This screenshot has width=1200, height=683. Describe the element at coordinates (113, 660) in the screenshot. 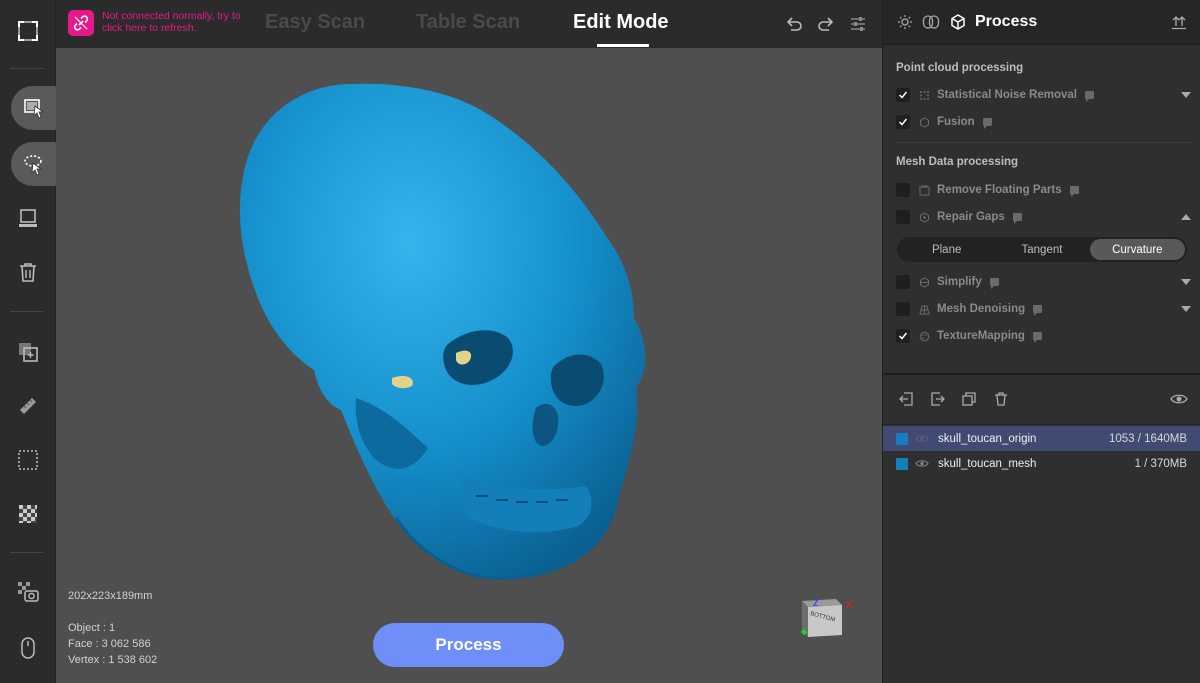

I see `vertex-count: Vertex : 1 538 602` at that location.